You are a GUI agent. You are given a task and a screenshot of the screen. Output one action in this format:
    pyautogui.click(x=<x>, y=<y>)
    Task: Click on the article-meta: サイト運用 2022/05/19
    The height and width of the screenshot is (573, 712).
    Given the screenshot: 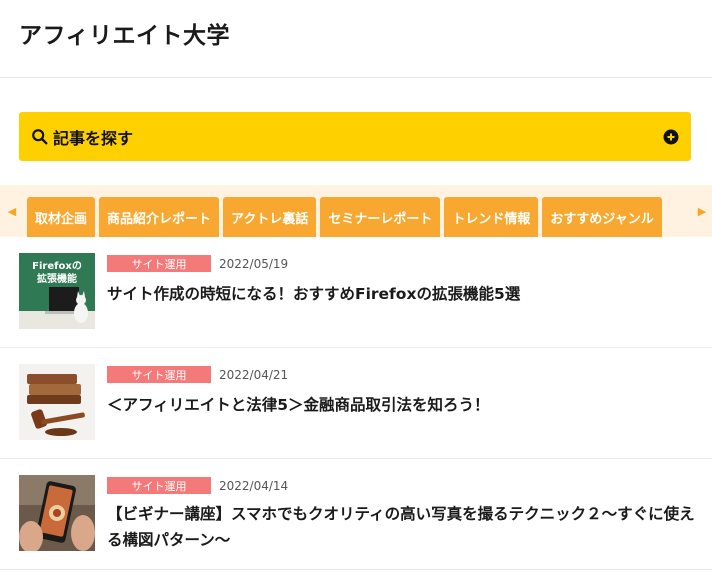 What is the action you would take?
    pyautogui.click(x=197, y=263)
    